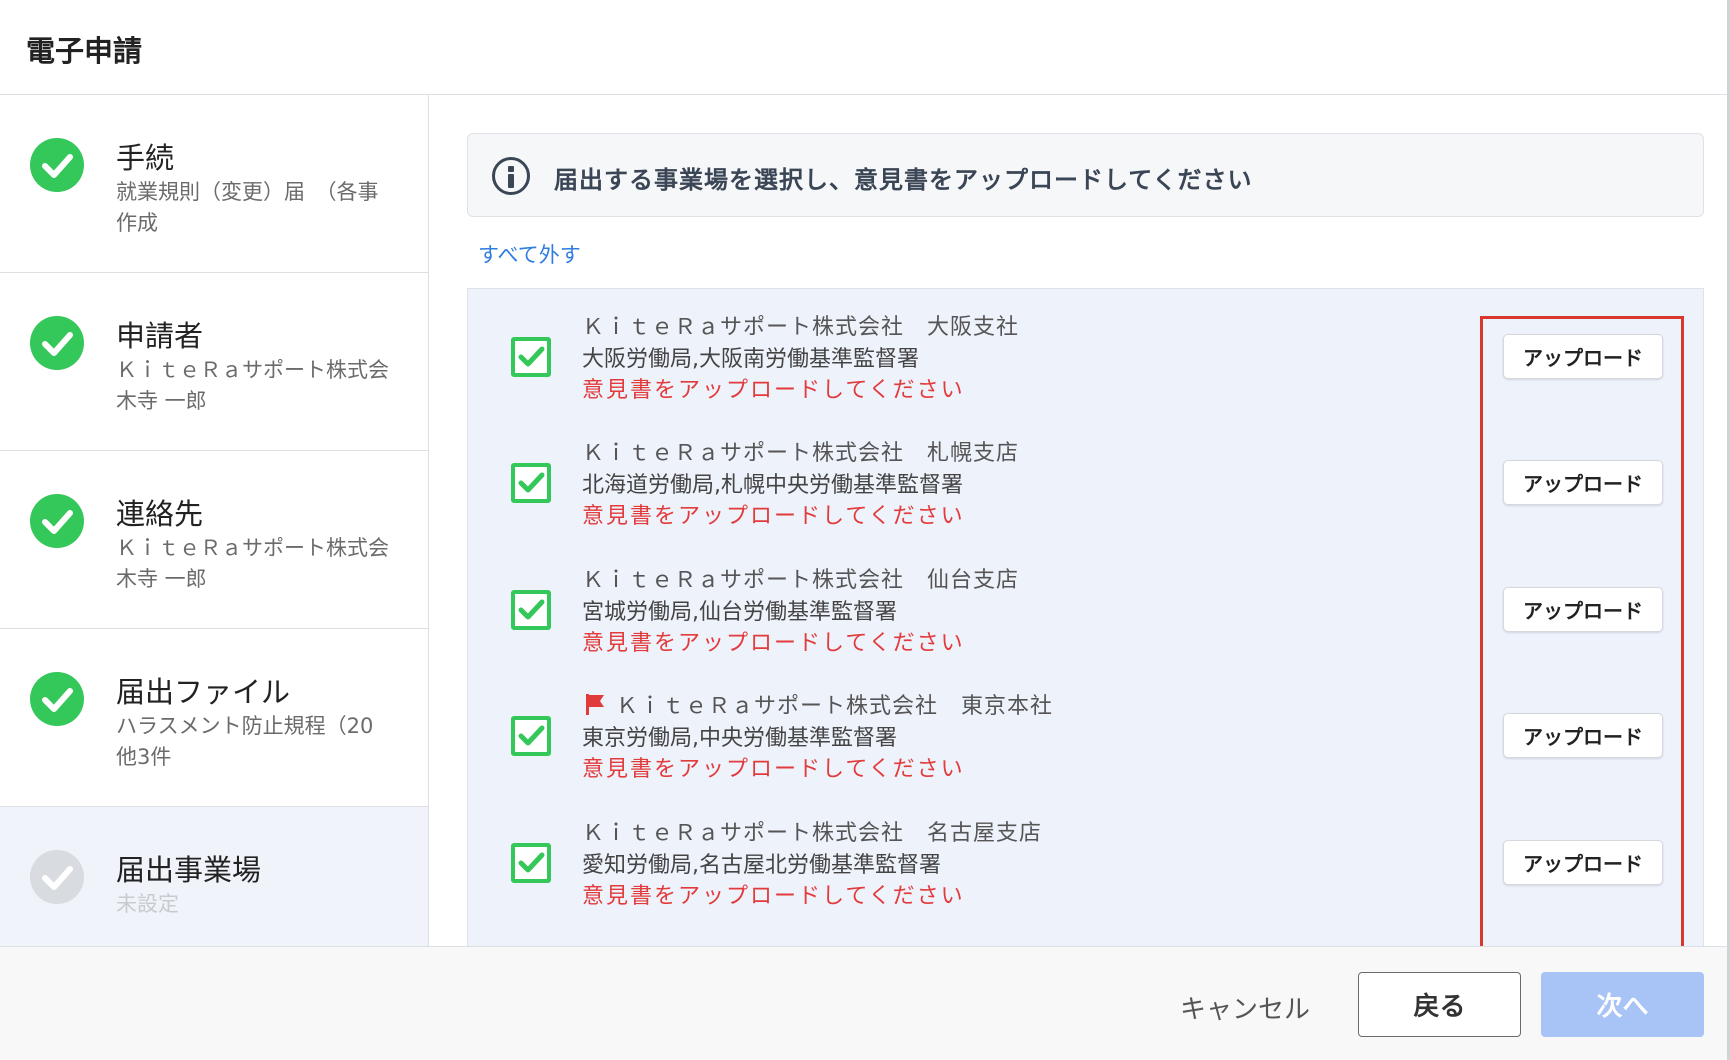  Describe the element at coordinates (761, 865) in the screenshot. I see `office-authority: 愛知労働局,名古屋北労働基準監督署` at that location.